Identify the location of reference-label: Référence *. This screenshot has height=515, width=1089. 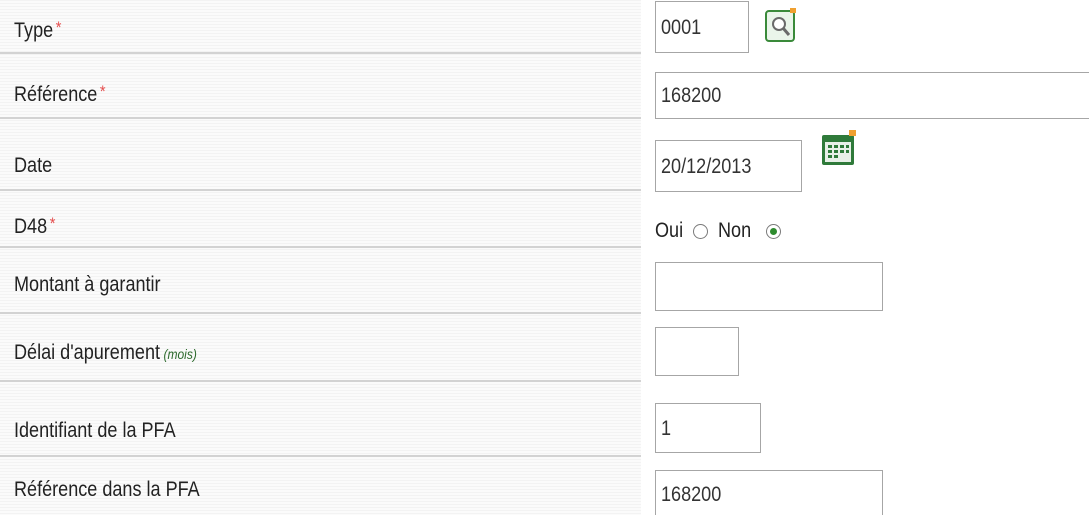
(60, 94).